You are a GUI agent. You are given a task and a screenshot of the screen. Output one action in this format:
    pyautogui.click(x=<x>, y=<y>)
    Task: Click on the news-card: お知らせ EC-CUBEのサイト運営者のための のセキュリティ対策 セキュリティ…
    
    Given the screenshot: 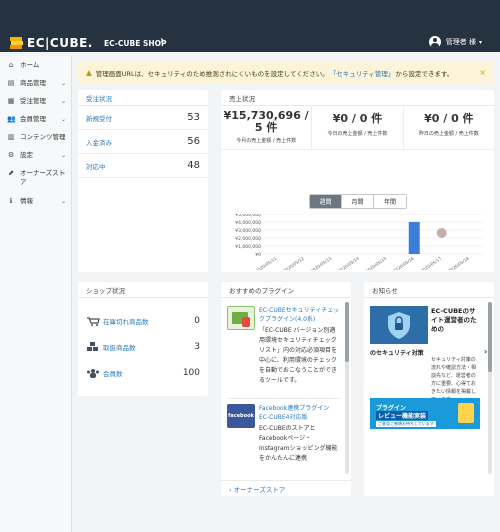 What is the action you would take?
    pyautogui.click(x=429, y=389)
    